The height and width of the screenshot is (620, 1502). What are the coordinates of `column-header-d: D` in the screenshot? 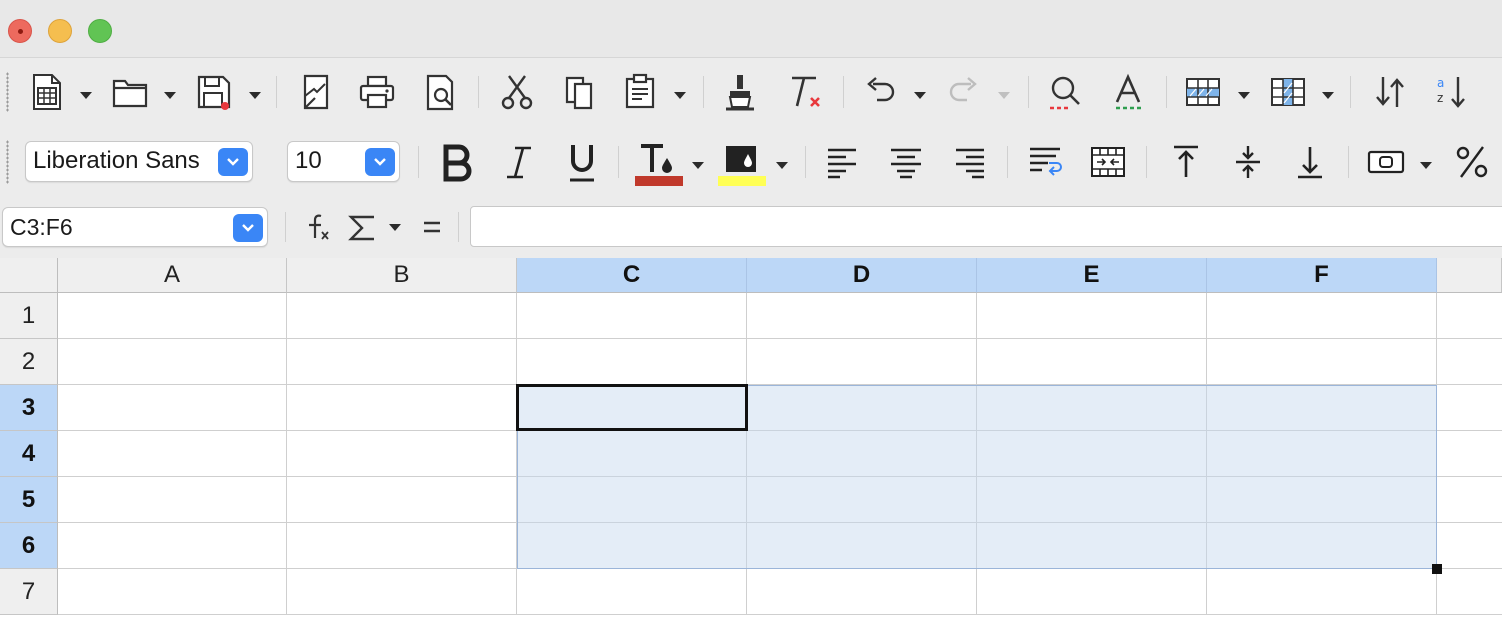 It's located at (862, 275).